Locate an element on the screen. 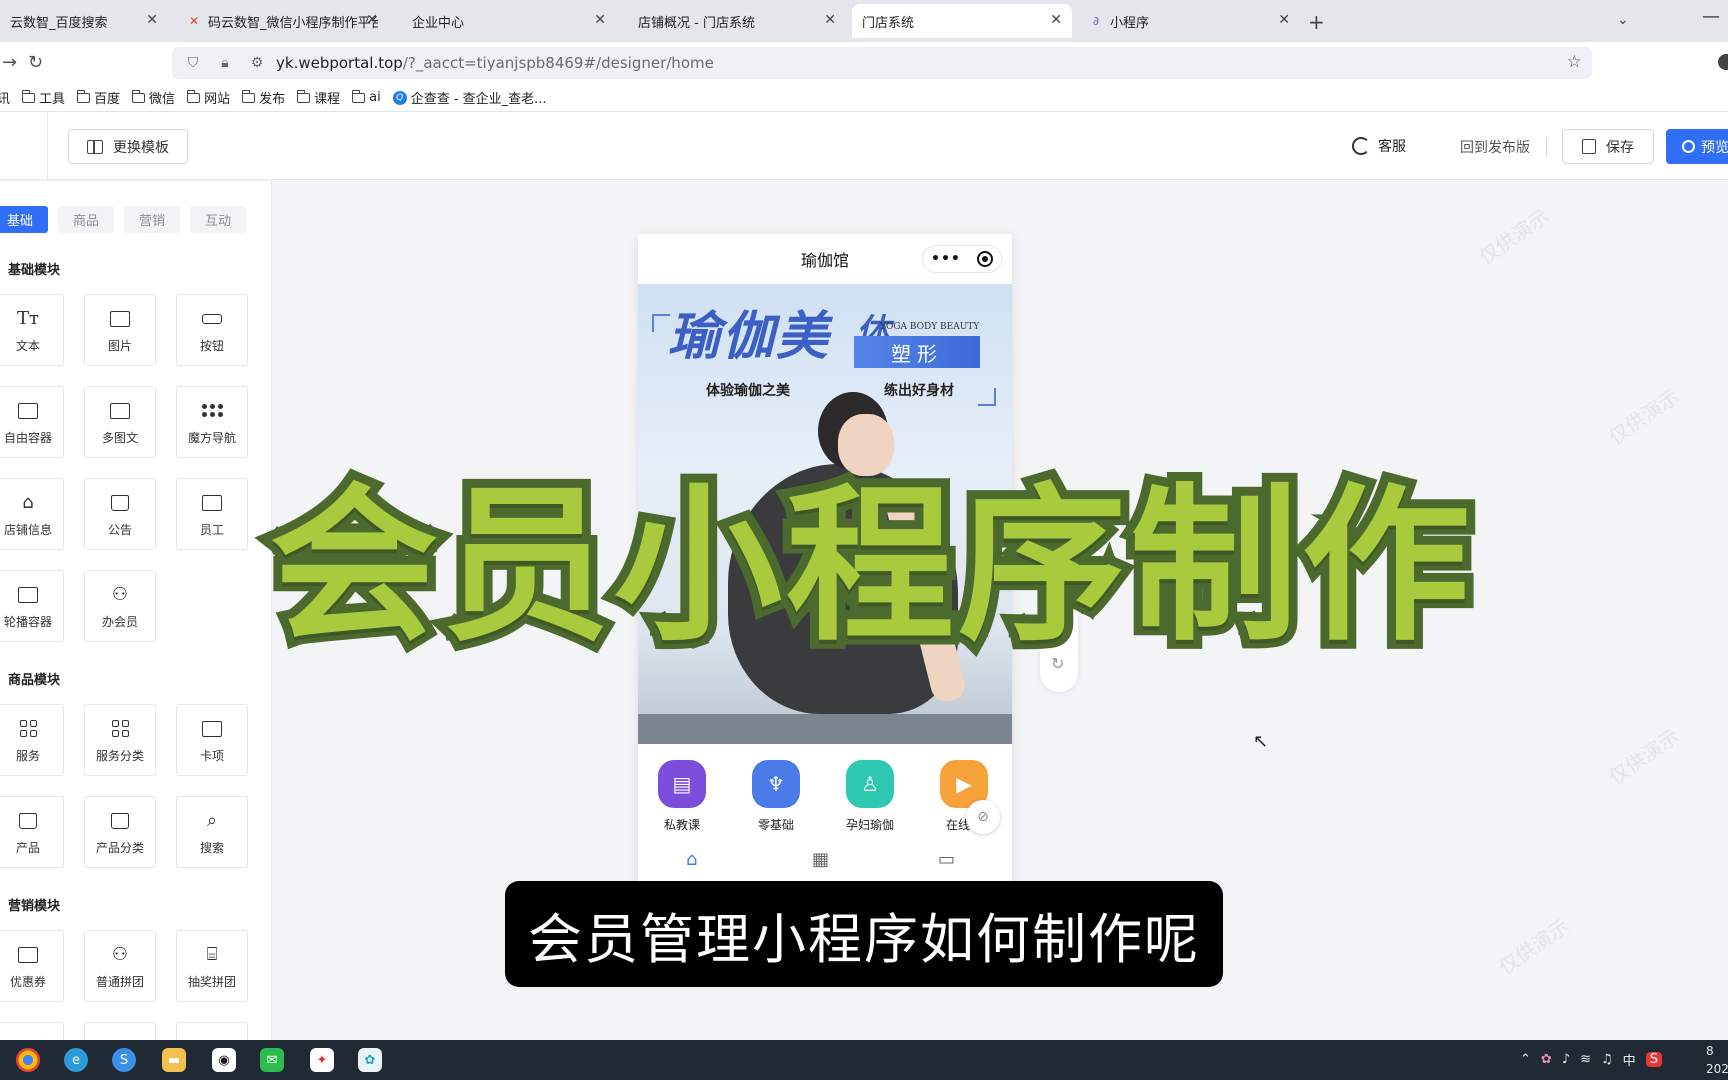 Image resolution: width=1728 pixels, height=1080 pixels. tab-baidu: 云数智_百度搜索 ✕ is located at coordinates (84, 21).